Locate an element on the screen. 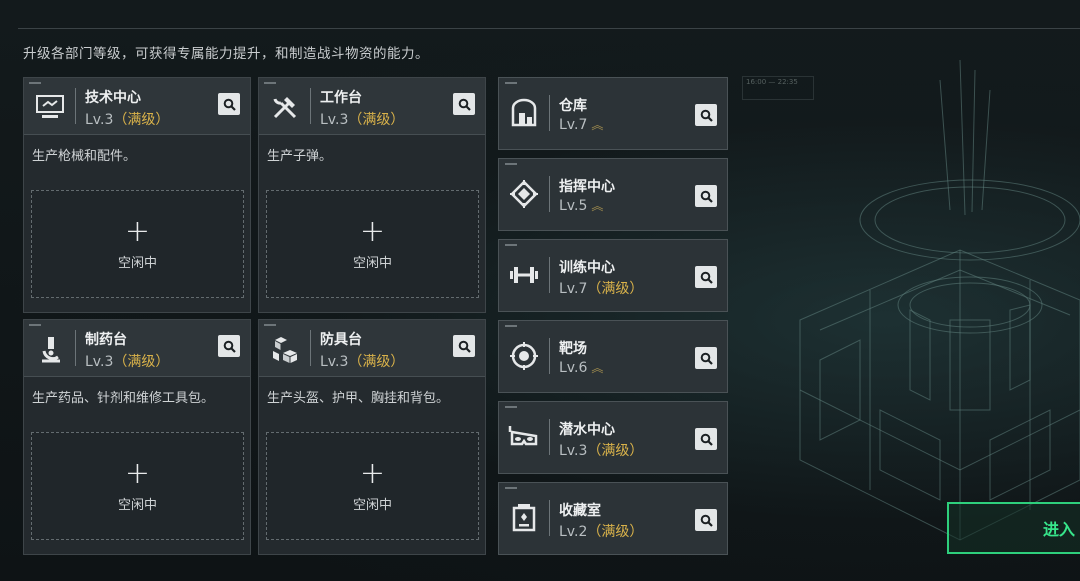  facility-name: 指挥中心 is located at coordinates (587, 187).